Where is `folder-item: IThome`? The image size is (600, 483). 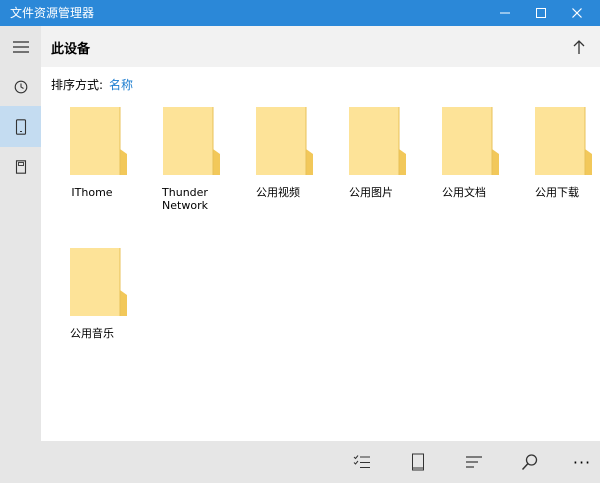
folder-item: IThome is located at coordinates (92, 167).